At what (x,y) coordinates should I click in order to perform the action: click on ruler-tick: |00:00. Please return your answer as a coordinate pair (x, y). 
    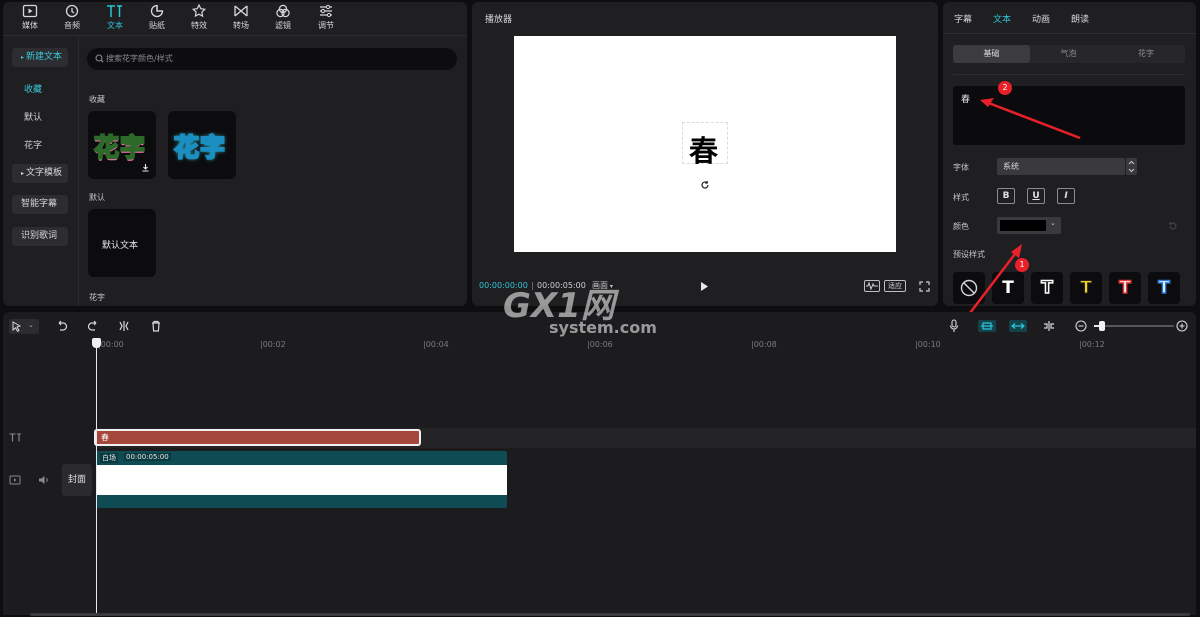
    Looking at the image, I should click on (111, 344).